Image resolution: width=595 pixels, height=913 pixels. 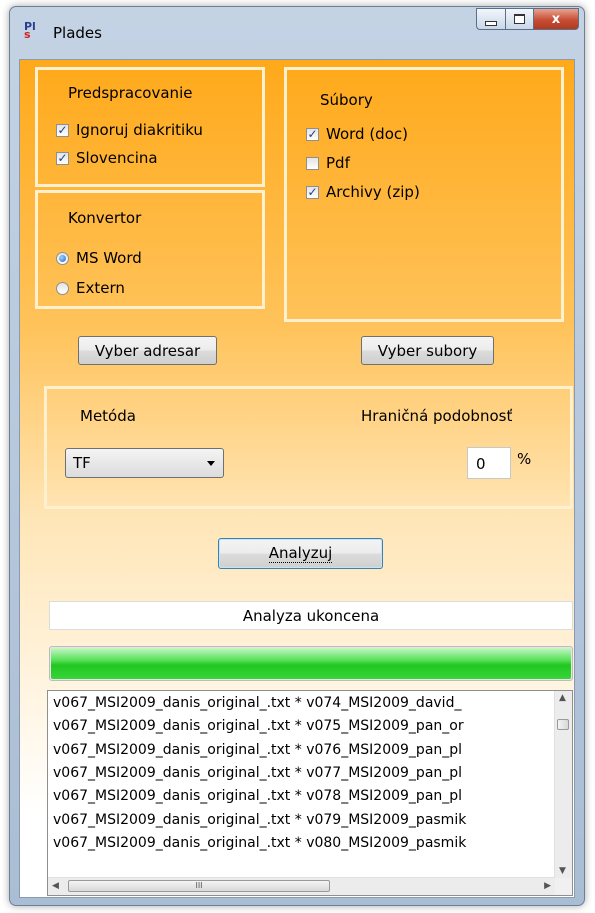 I want to click on extern-radio: Extern, so click(x=90, y=288).